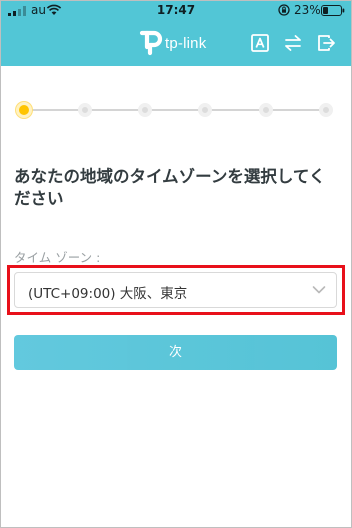 The width and height of the screenshot is (352, 528). What do you see at coordinates (326, 43) in the screenshot?
I see `exit-icon` at bounding box center [326, 43].